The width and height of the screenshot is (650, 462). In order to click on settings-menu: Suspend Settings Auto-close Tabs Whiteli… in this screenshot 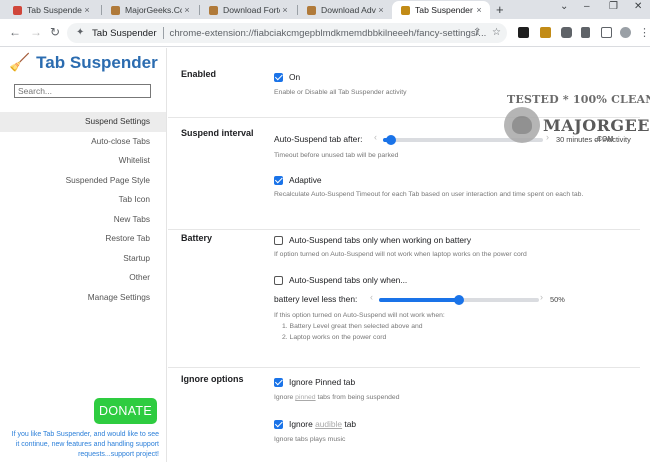, I will do `click(83, 209)`.